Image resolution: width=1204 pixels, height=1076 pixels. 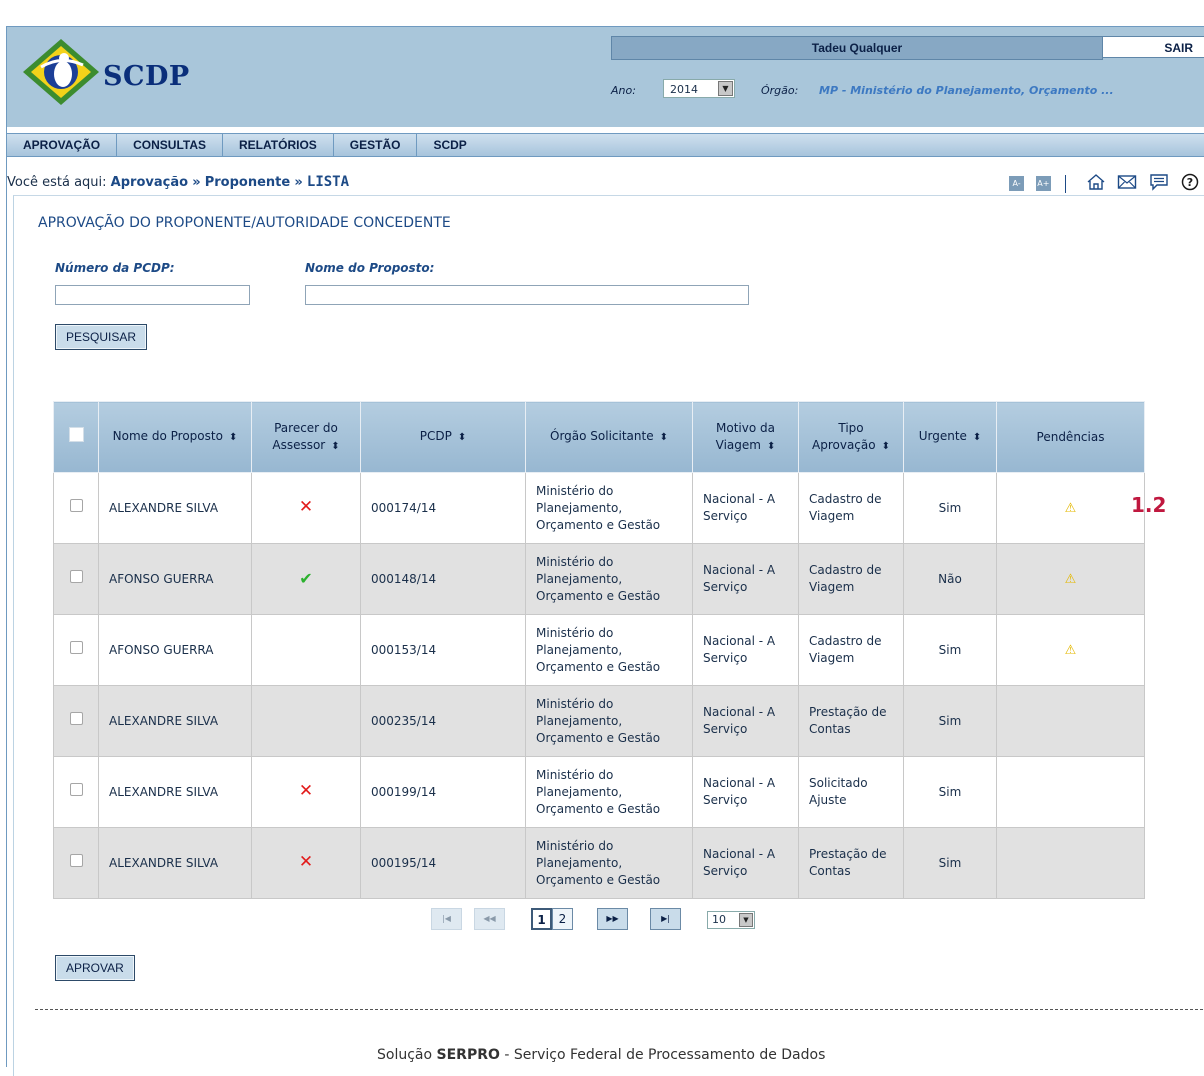 What do you see at coordinates (443, 508) in the screenshot?
I see `cell-pcdp: 000174/14` at bounding box center [443, 508].